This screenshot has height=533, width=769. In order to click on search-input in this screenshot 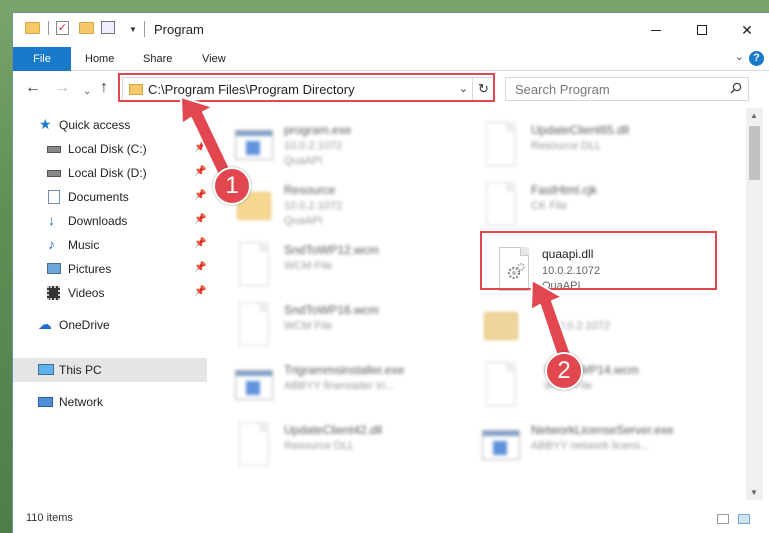, I will do `click(613, 89)`.